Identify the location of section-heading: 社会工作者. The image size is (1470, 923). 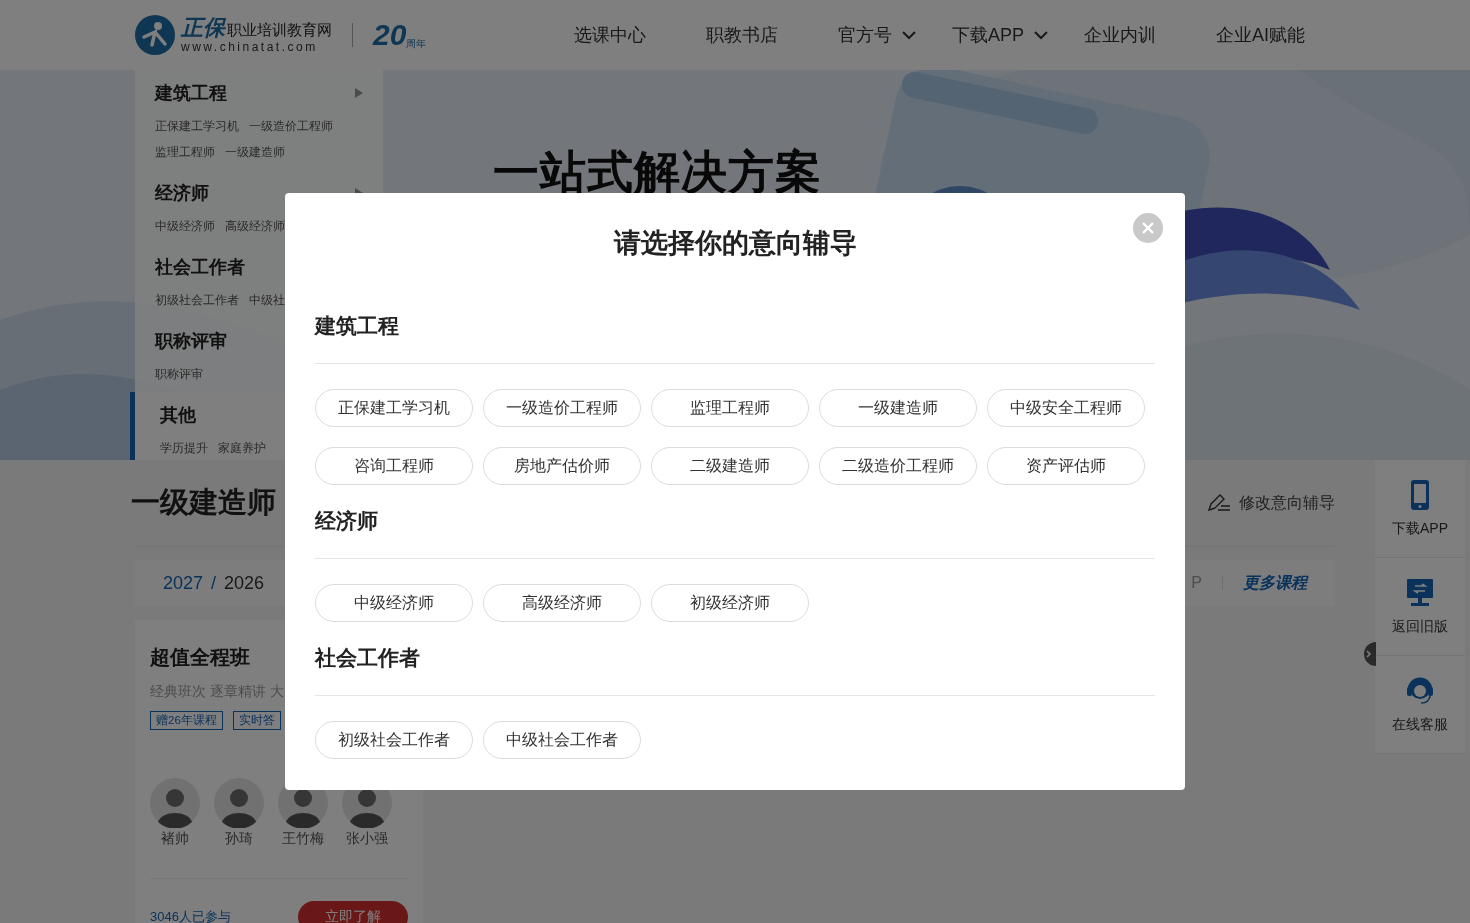
(368, 658).